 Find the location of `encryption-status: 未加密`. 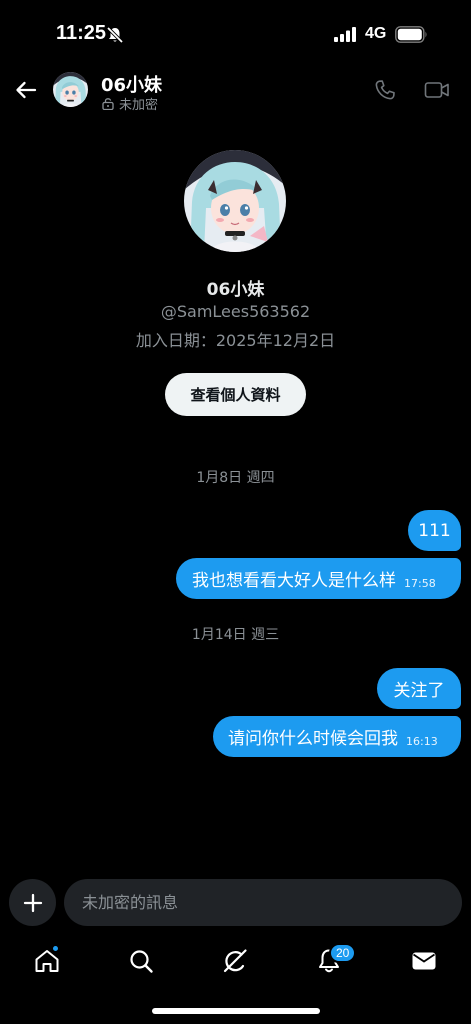

encryption-status: 未加密 is located at coordinates (130, 103).